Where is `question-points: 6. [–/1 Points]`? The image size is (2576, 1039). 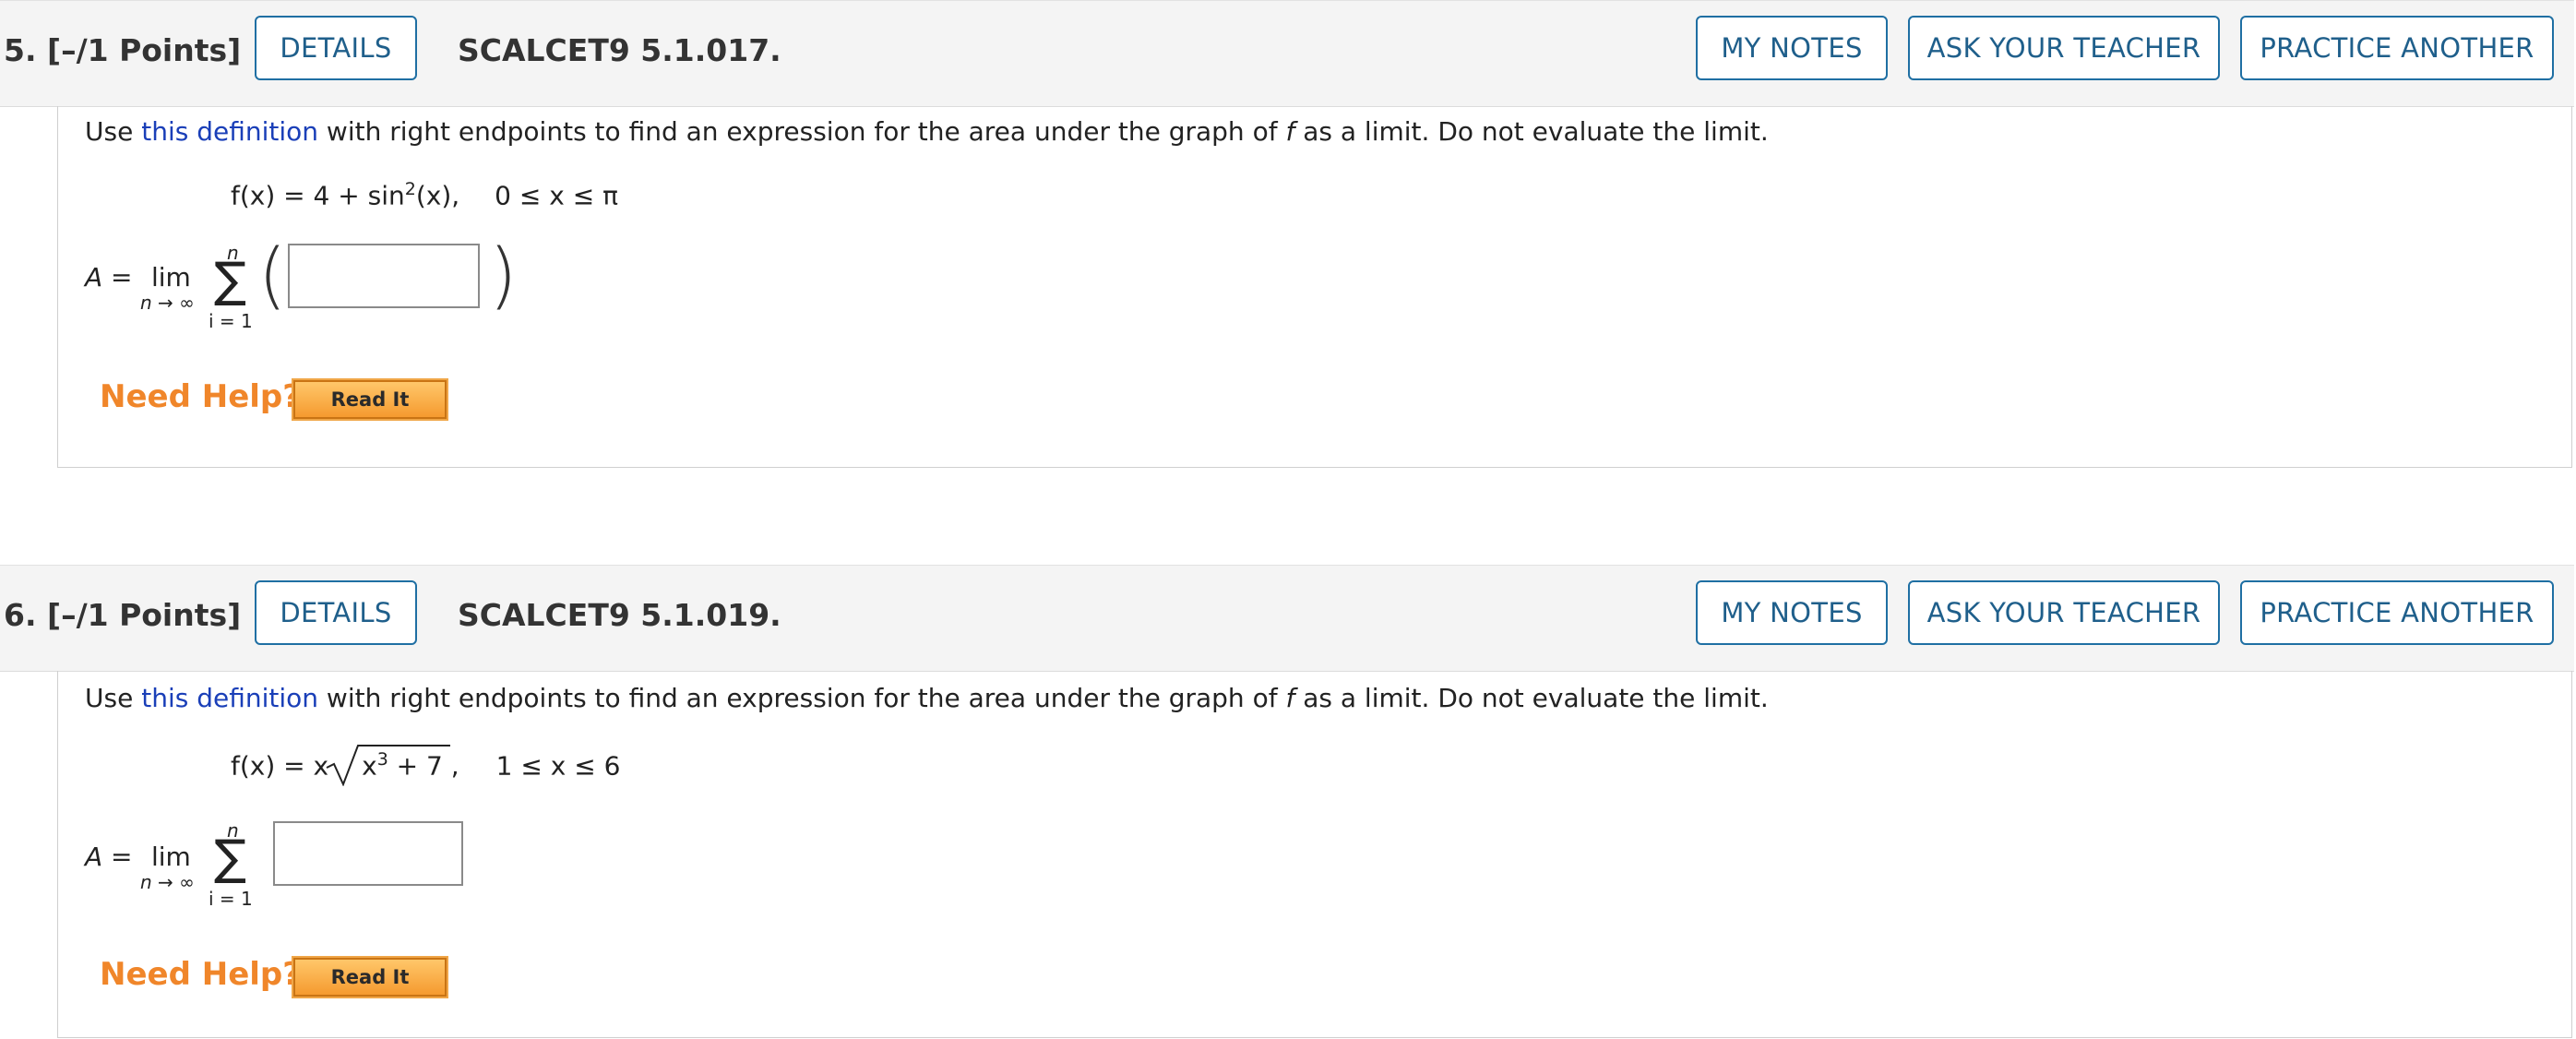 question-points: 6. [–/1 Points] is located at coordinates (123, 615).